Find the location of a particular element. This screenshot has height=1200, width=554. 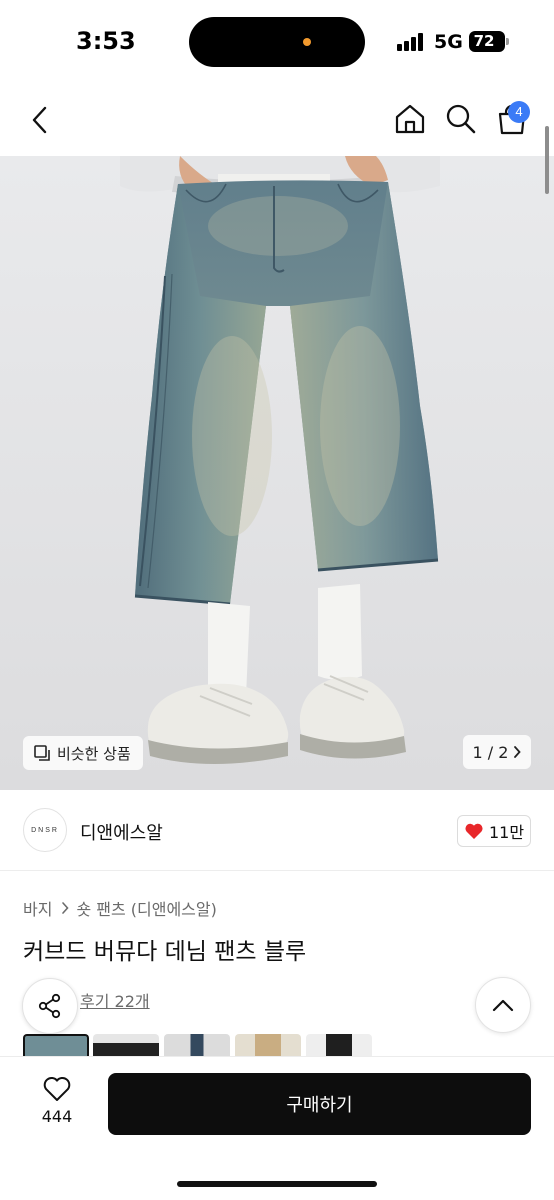

home-indicator is located at coordinates (277, 1184).